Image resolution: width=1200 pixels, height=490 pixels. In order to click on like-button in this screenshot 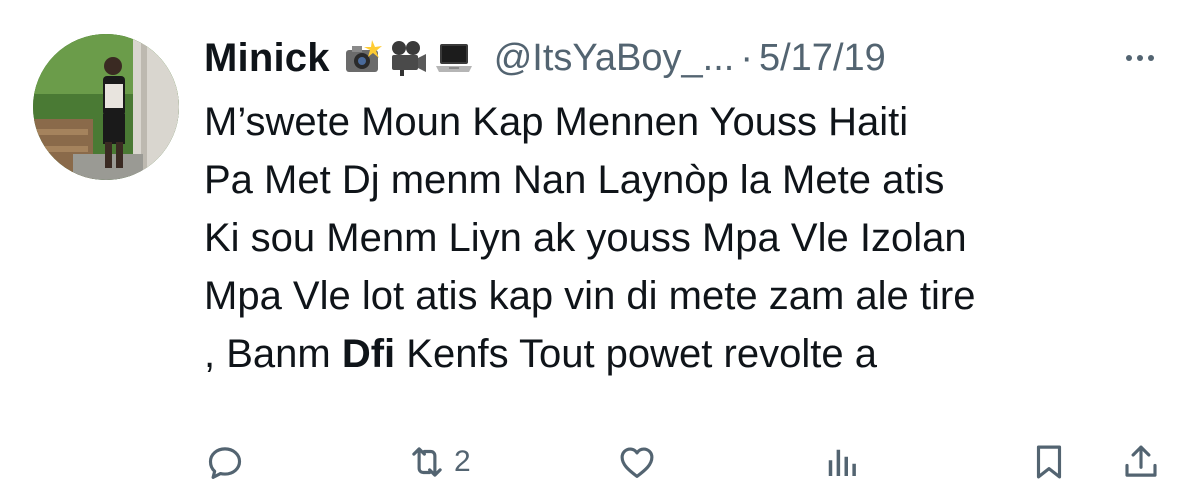, I will do `click(637, 462)`.